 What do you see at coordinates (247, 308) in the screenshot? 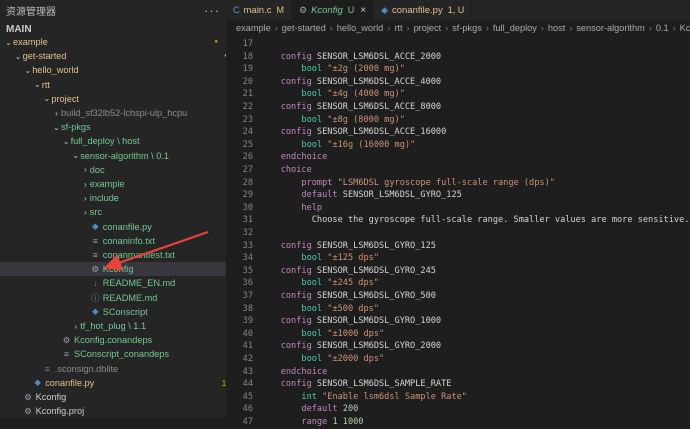
I see `line-number: 38` at bounding box center [247, 308].